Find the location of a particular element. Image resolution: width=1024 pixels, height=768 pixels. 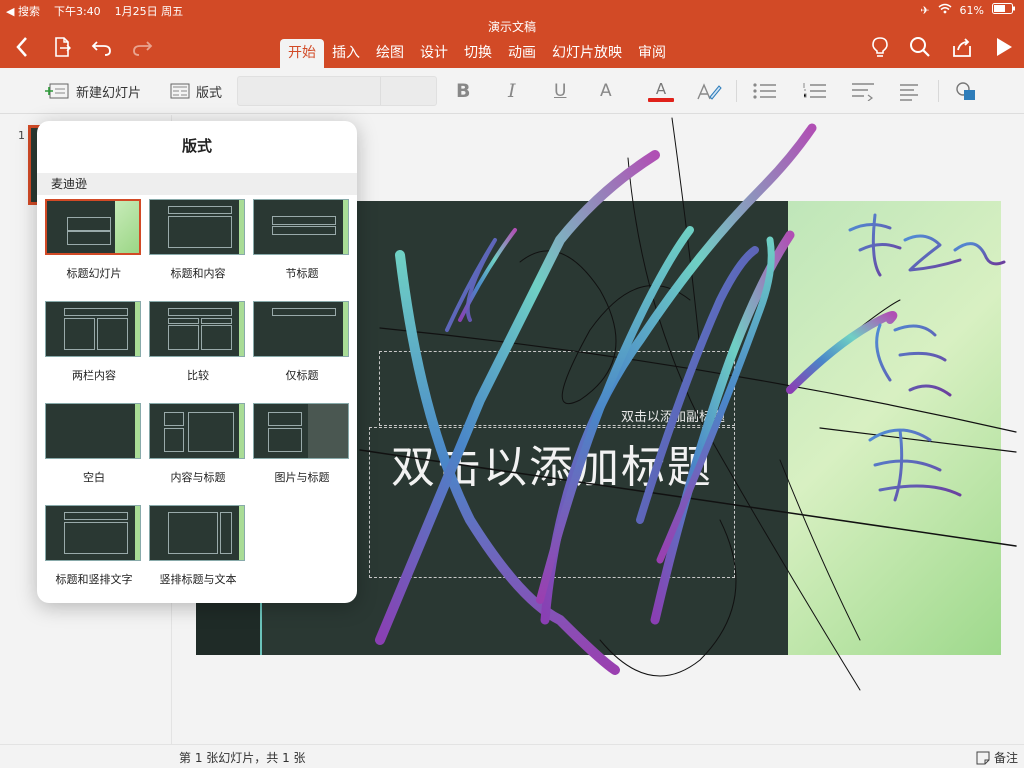

undo-button is located at coordinates (102, 47).